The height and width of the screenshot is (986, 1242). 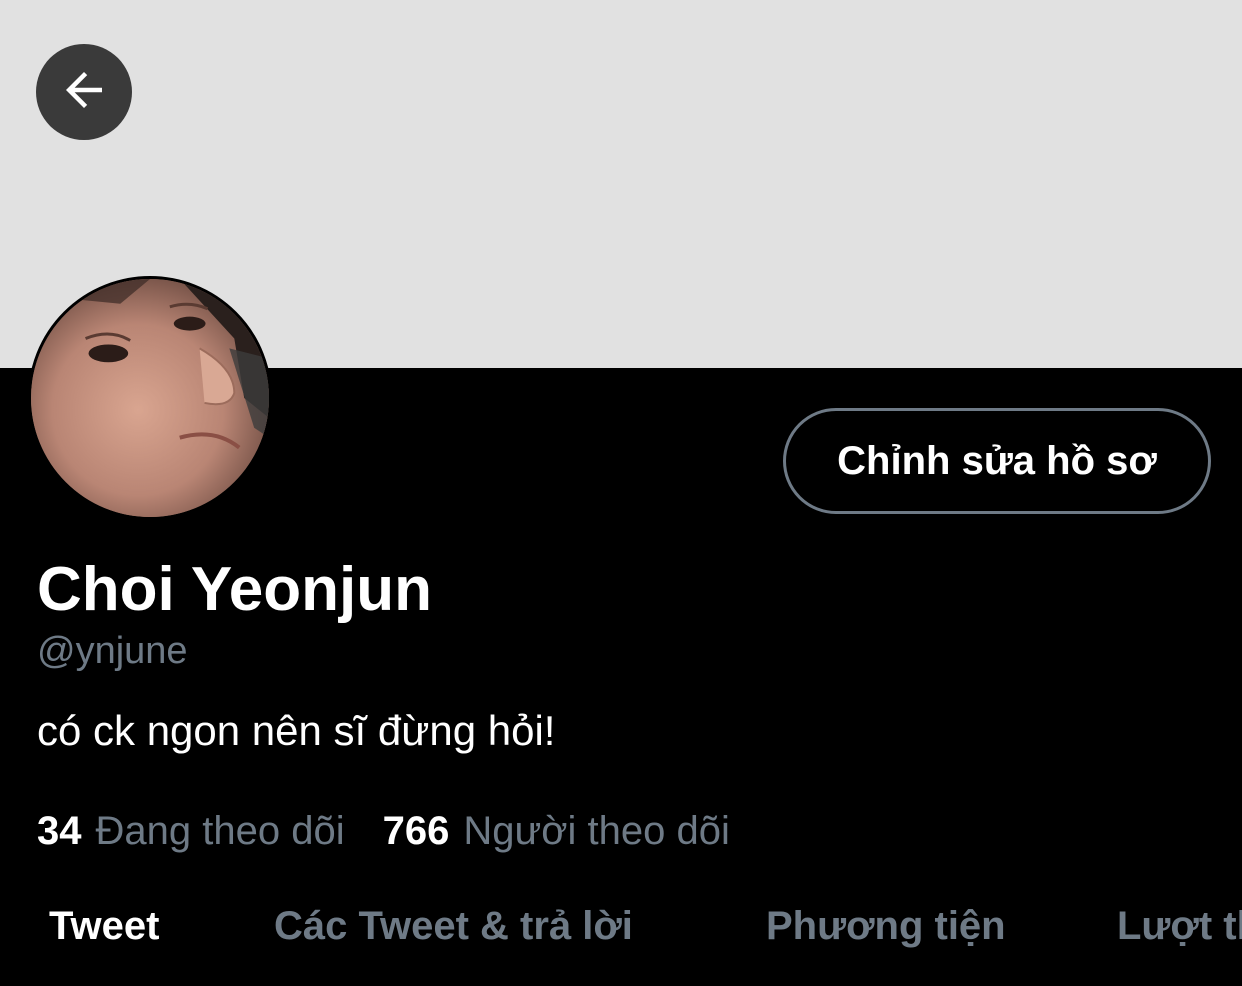 I want to click on profile-bio: có ck ngon nên sĩ đừng hỏi!, so click(x=296, y=730).